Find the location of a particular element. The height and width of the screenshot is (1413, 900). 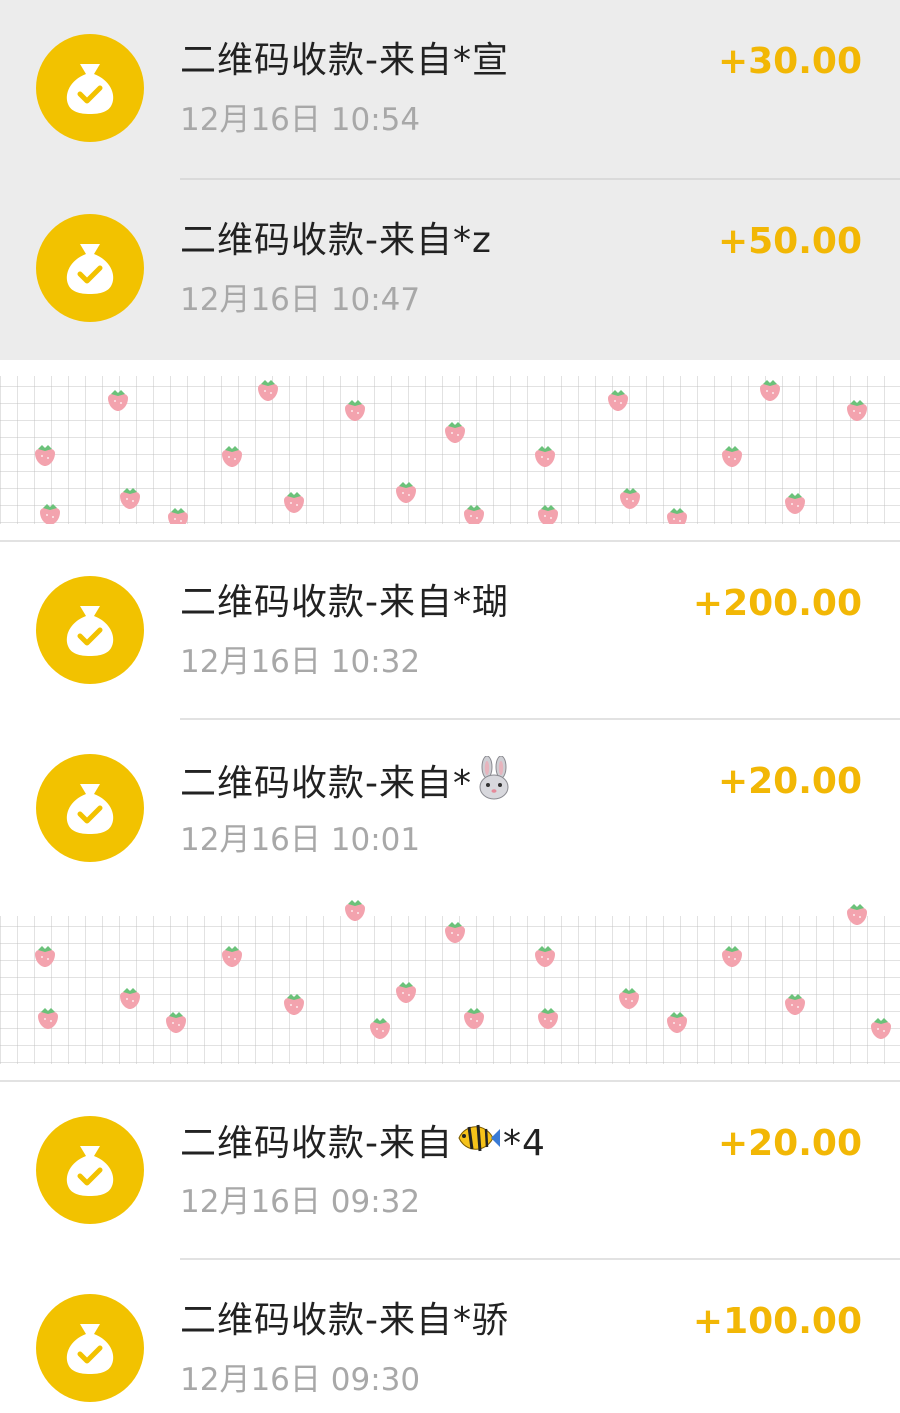

transaction-time: 12月16日 10:47 is located at coordinates (300, 300).